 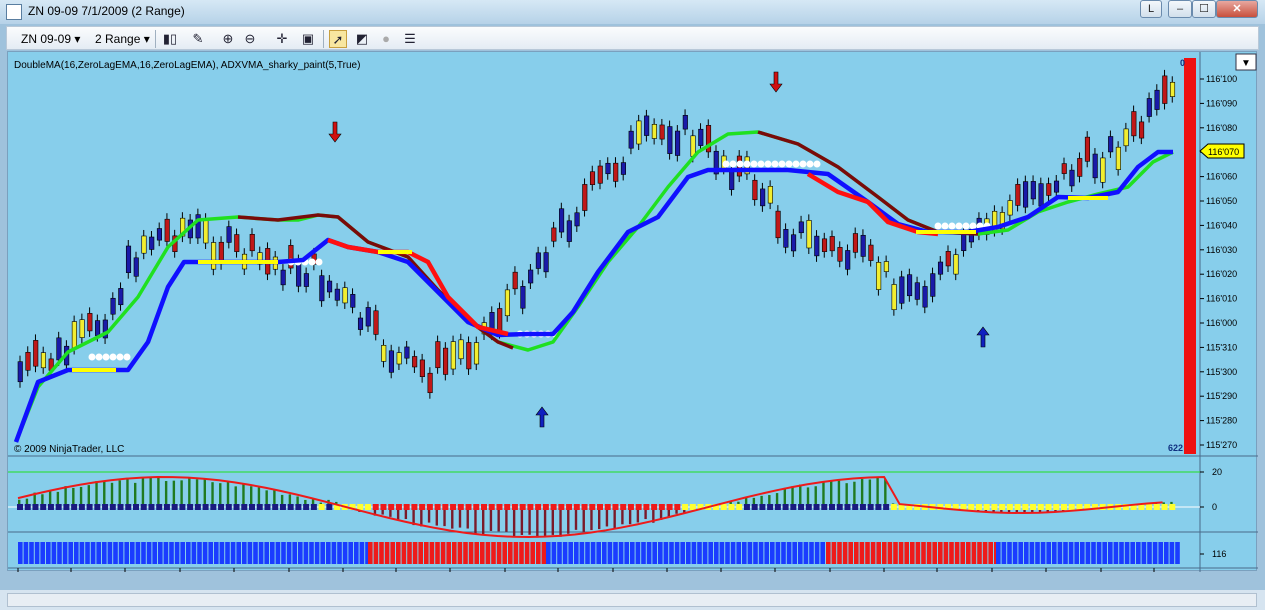 What do you see at coordinates (362, 39) in the screenshot?
I see `indicators-icon: ◩` at bounding box center [362, 39].